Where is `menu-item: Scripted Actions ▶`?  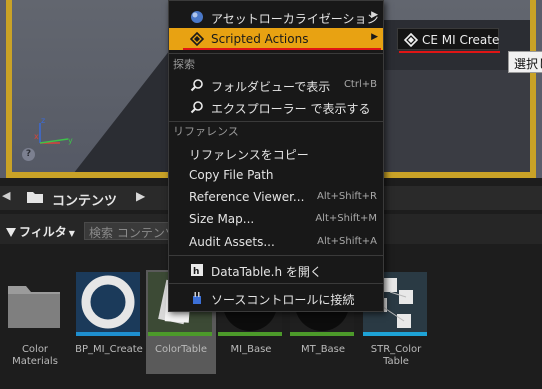 menu-item: Scripted Actions ▶ is located at coordinates (276, 39).